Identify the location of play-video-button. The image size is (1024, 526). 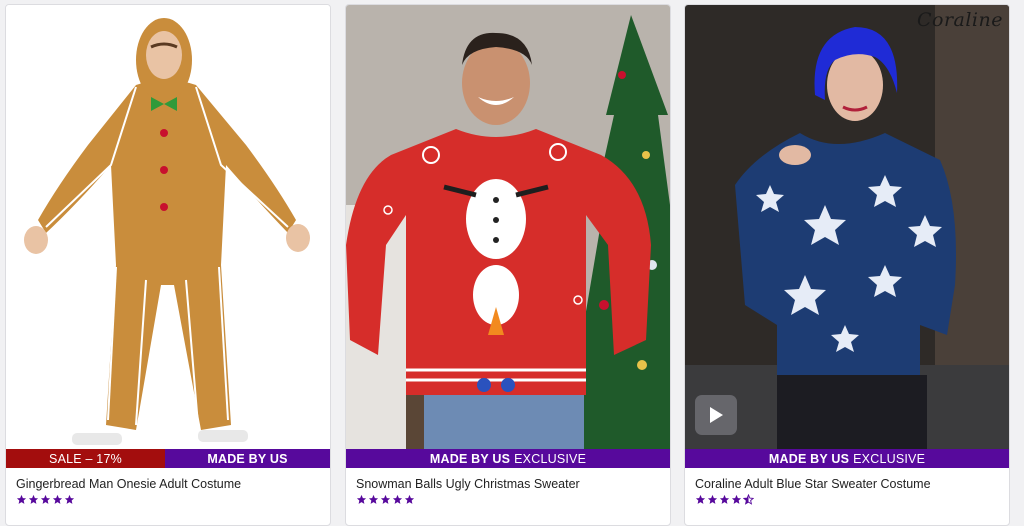
(716, 415).